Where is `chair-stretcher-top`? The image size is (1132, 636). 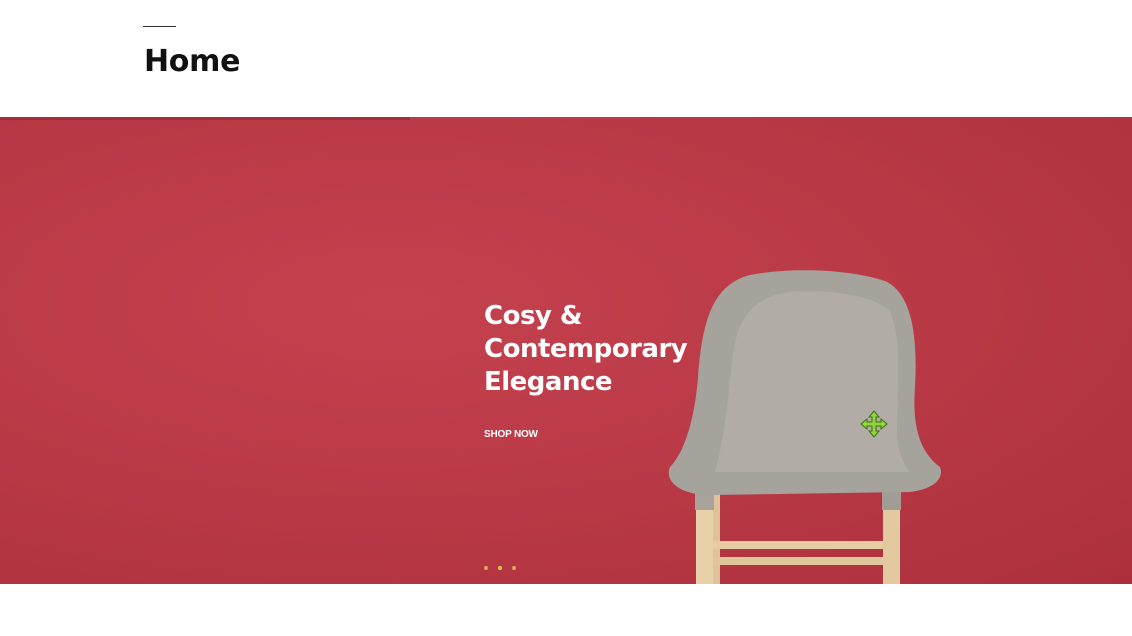
chair-stretcher-top is located at coordinates (798, 545).